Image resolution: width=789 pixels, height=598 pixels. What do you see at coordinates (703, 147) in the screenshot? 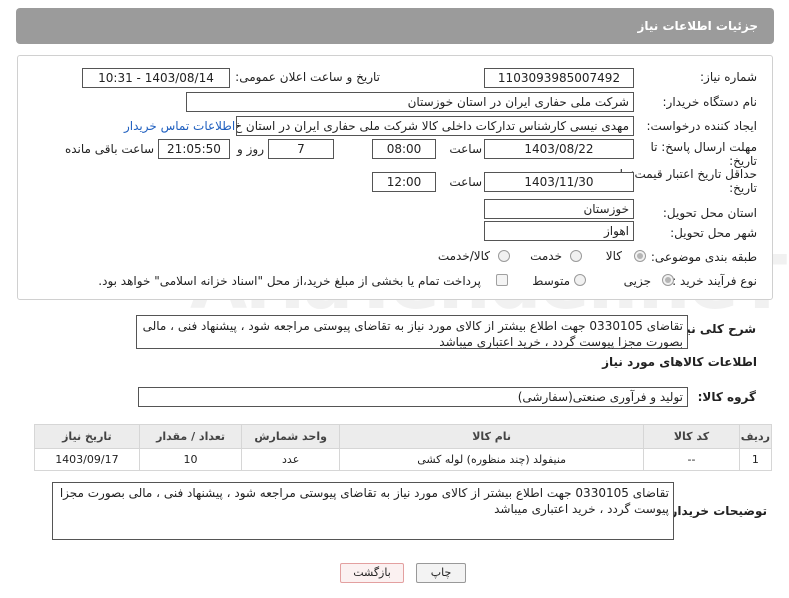
I see `reply-deadline-label: مهلت ارسال پاسخ: تا` at bounding box center [703, 147].